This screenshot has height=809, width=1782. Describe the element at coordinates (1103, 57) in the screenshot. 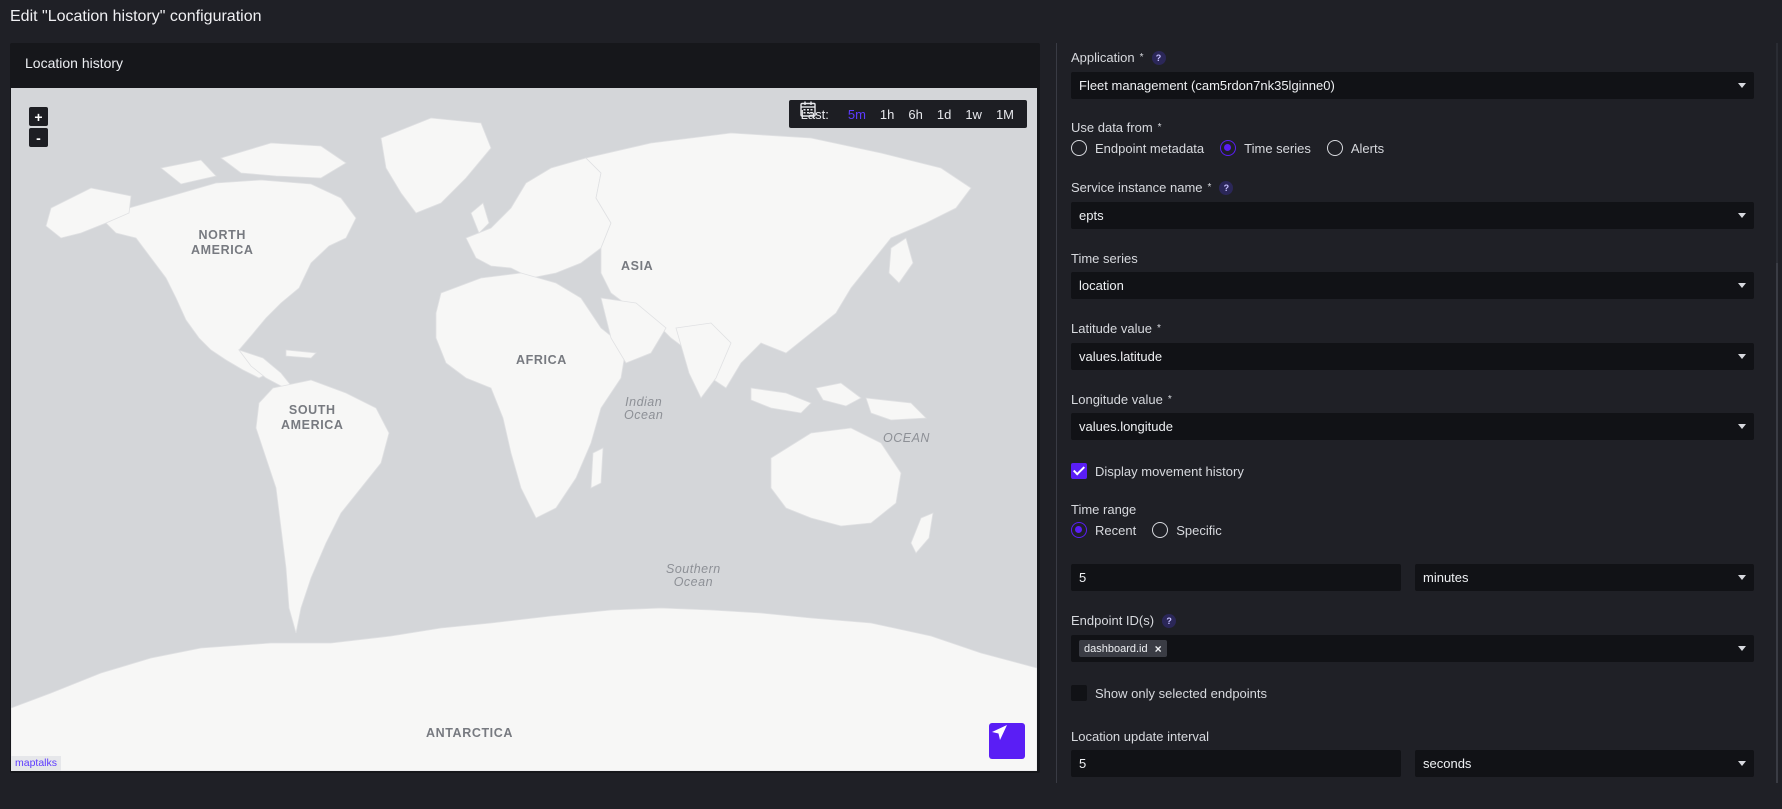

I see `application-label-text: Application` at that location.